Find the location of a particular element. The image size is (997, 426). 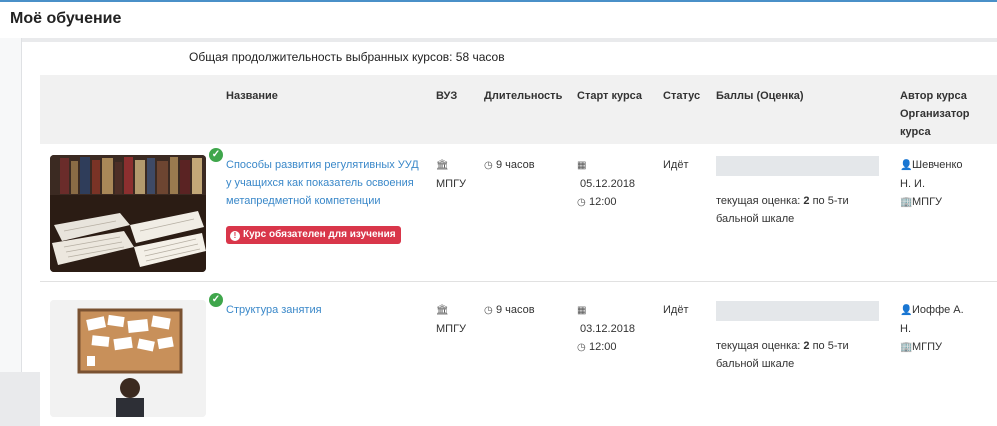

open-books-image is located at coordinates (128, 213).